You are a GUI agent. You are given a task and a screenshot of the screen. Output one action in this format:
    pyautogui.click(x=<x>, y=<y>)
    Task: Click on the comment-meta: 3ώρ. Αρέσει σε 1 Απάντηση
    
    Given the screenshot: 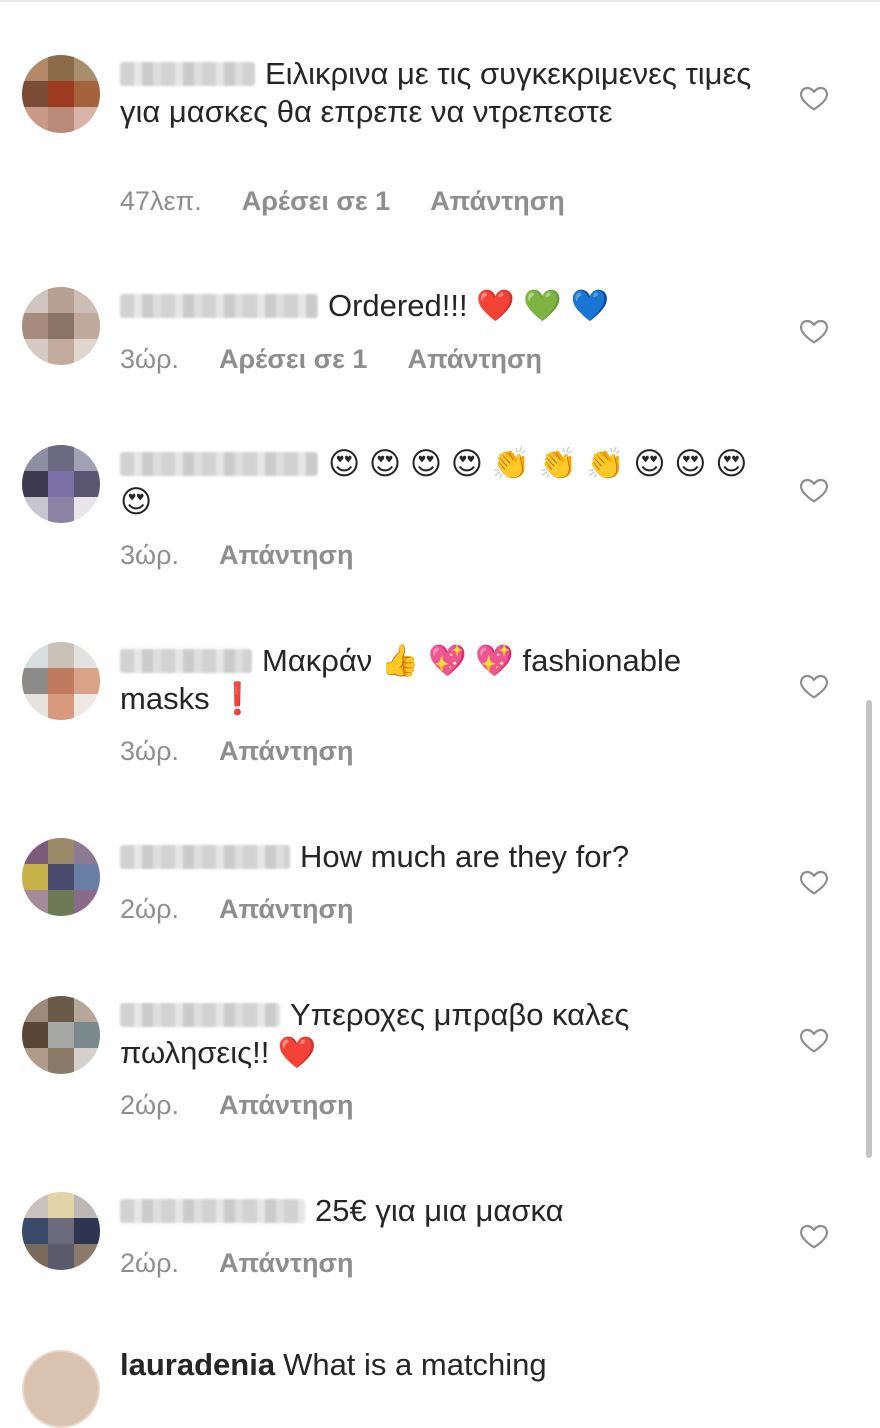 What is the action you would take?
    pyautogui.click(x=331, y=359)
    